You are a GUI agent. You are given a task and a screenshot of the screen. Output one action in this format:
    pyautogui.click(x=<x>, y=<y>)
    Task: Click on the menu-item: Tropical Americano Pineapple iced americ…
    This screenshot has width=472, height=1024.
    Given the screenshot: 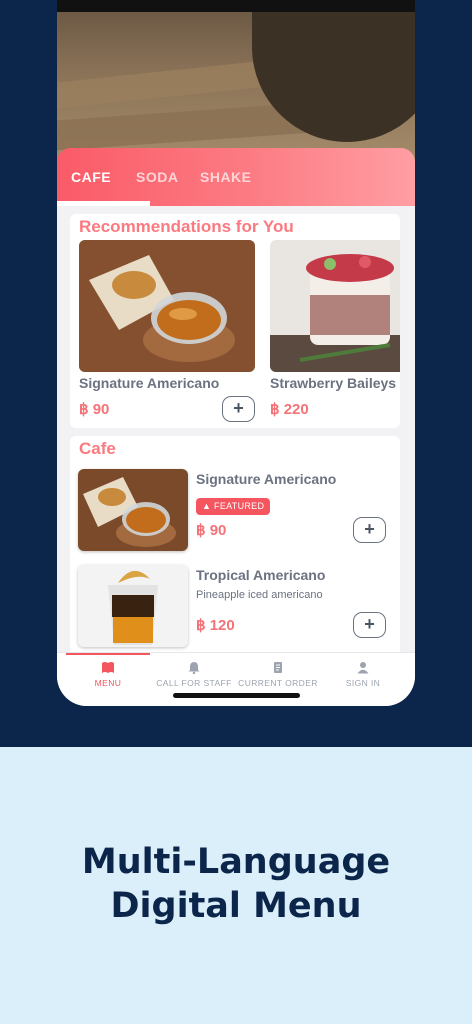 What is the action you would take?
    pyautogui.click(x=238, y=607)
    